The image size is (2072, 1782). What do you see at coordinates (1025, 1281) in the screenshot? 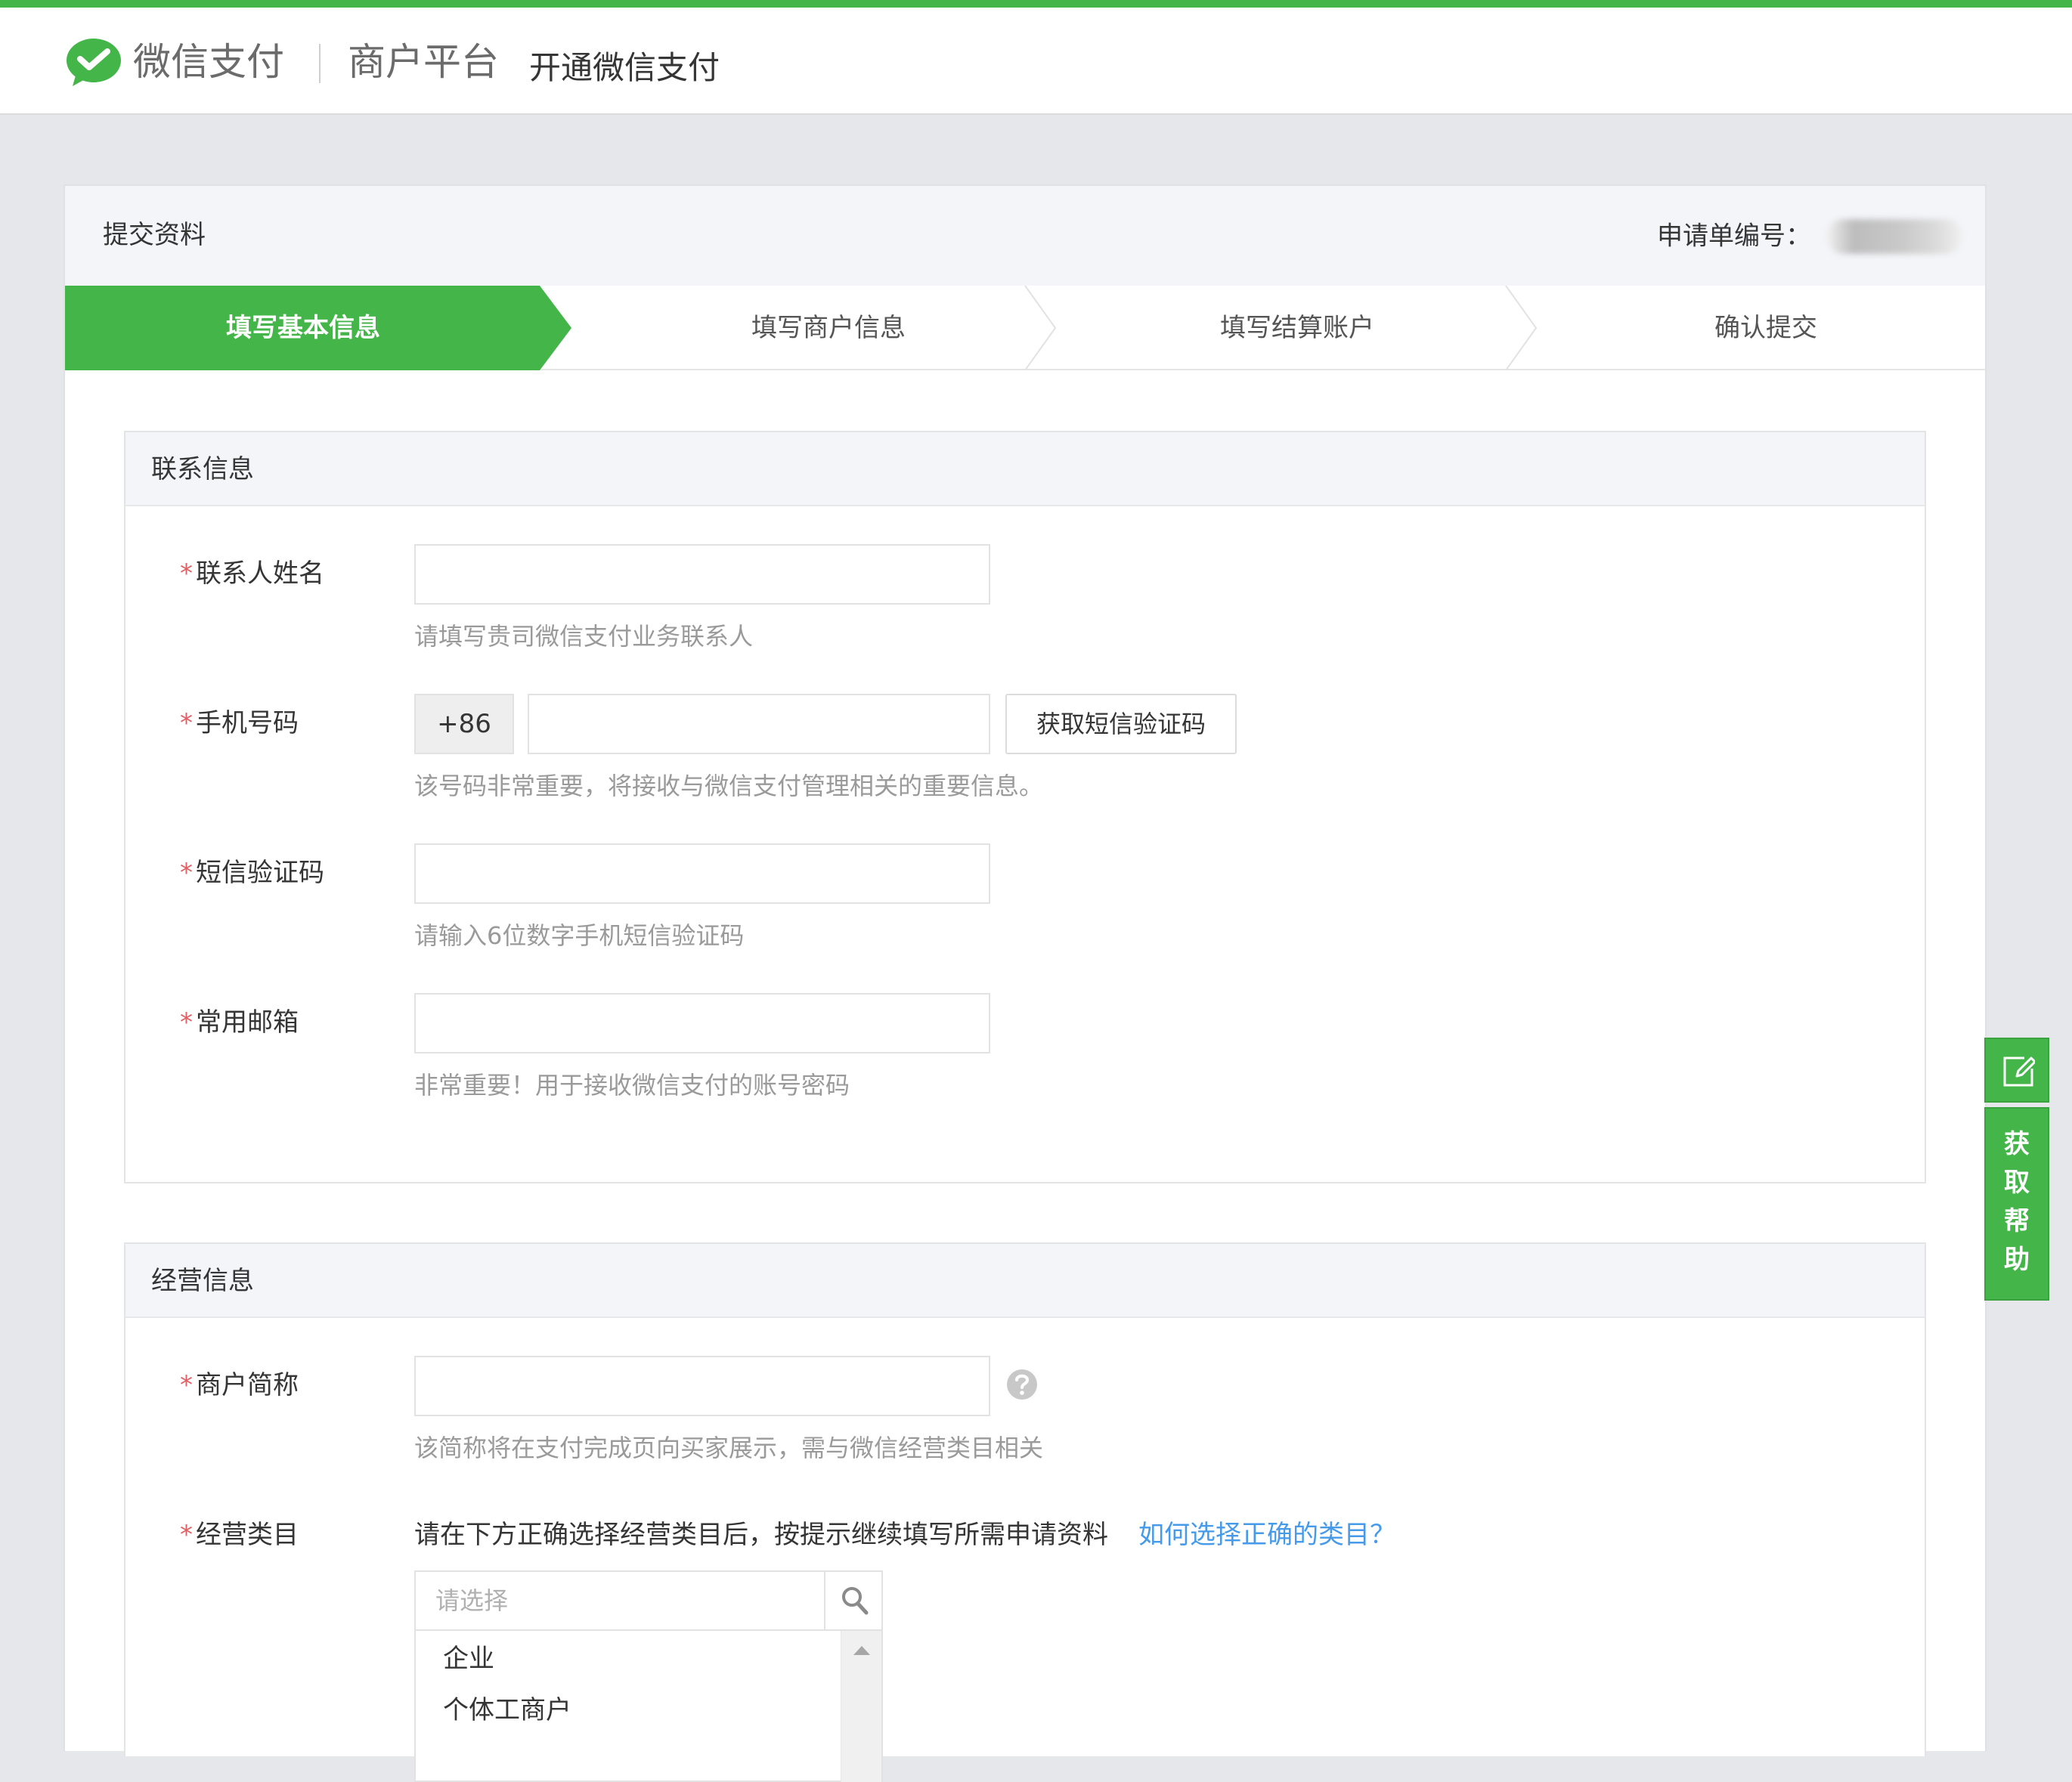
I see `section-title: 经营信息` at bounding box center [1025, 1281].